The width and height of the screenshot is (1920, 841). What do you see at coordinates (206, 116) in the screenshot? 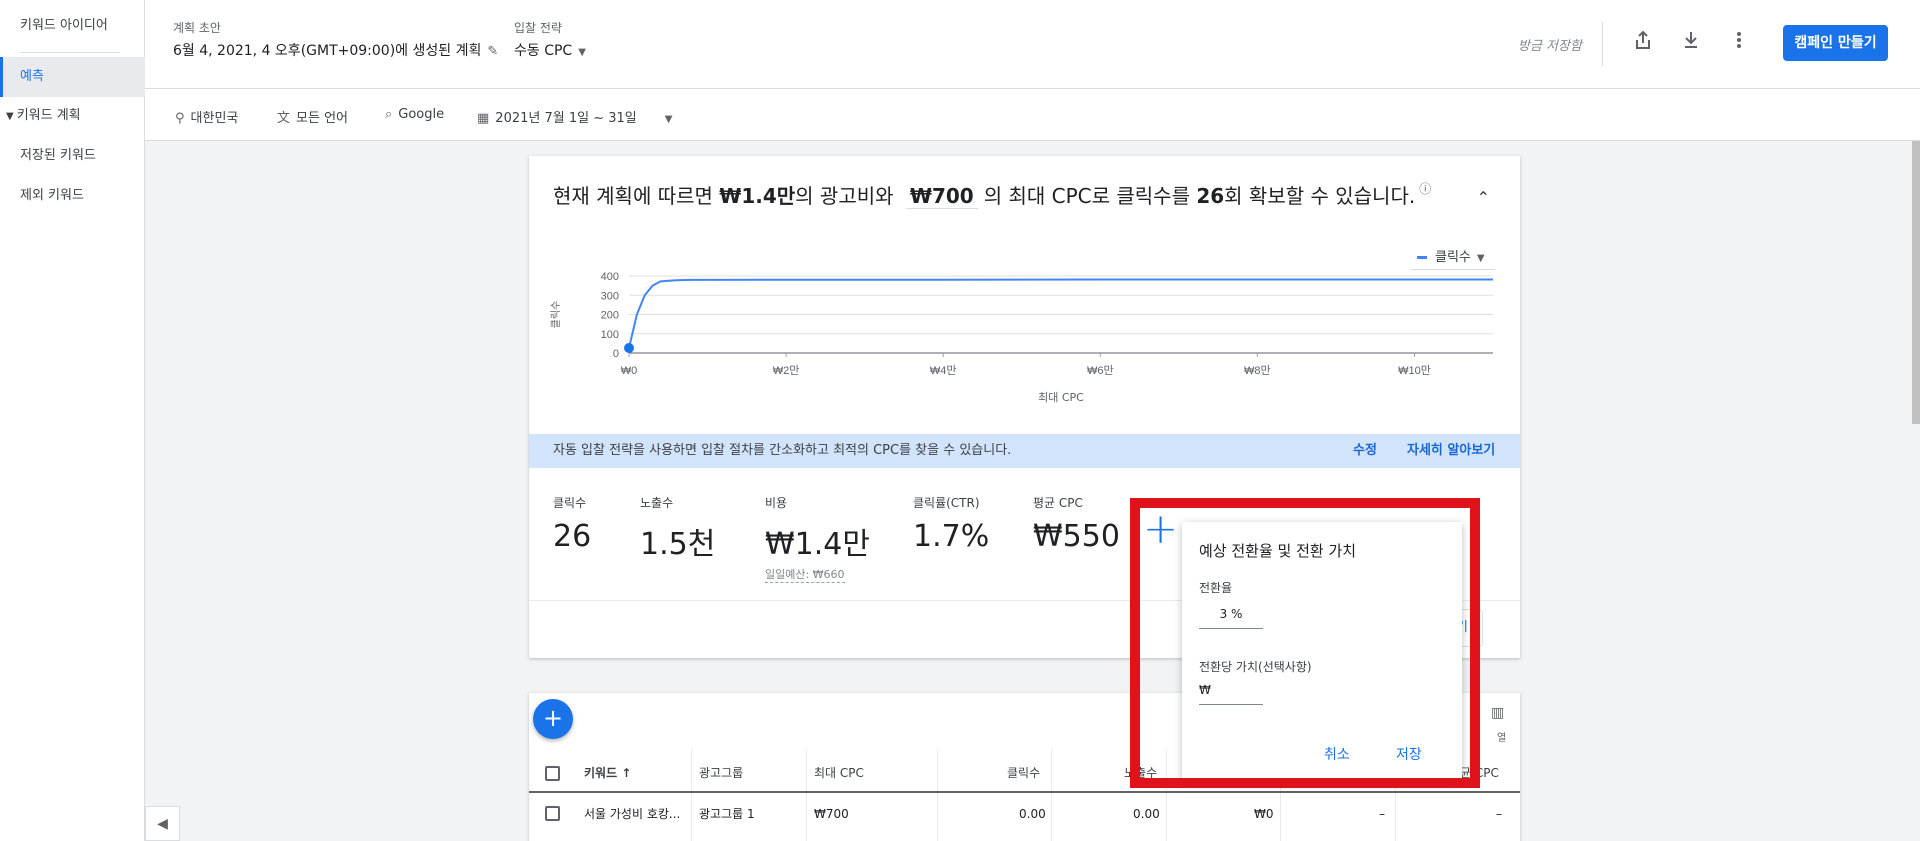
I see `location-filter: ⚲ 대한민국` at bounding box center [206, 116].